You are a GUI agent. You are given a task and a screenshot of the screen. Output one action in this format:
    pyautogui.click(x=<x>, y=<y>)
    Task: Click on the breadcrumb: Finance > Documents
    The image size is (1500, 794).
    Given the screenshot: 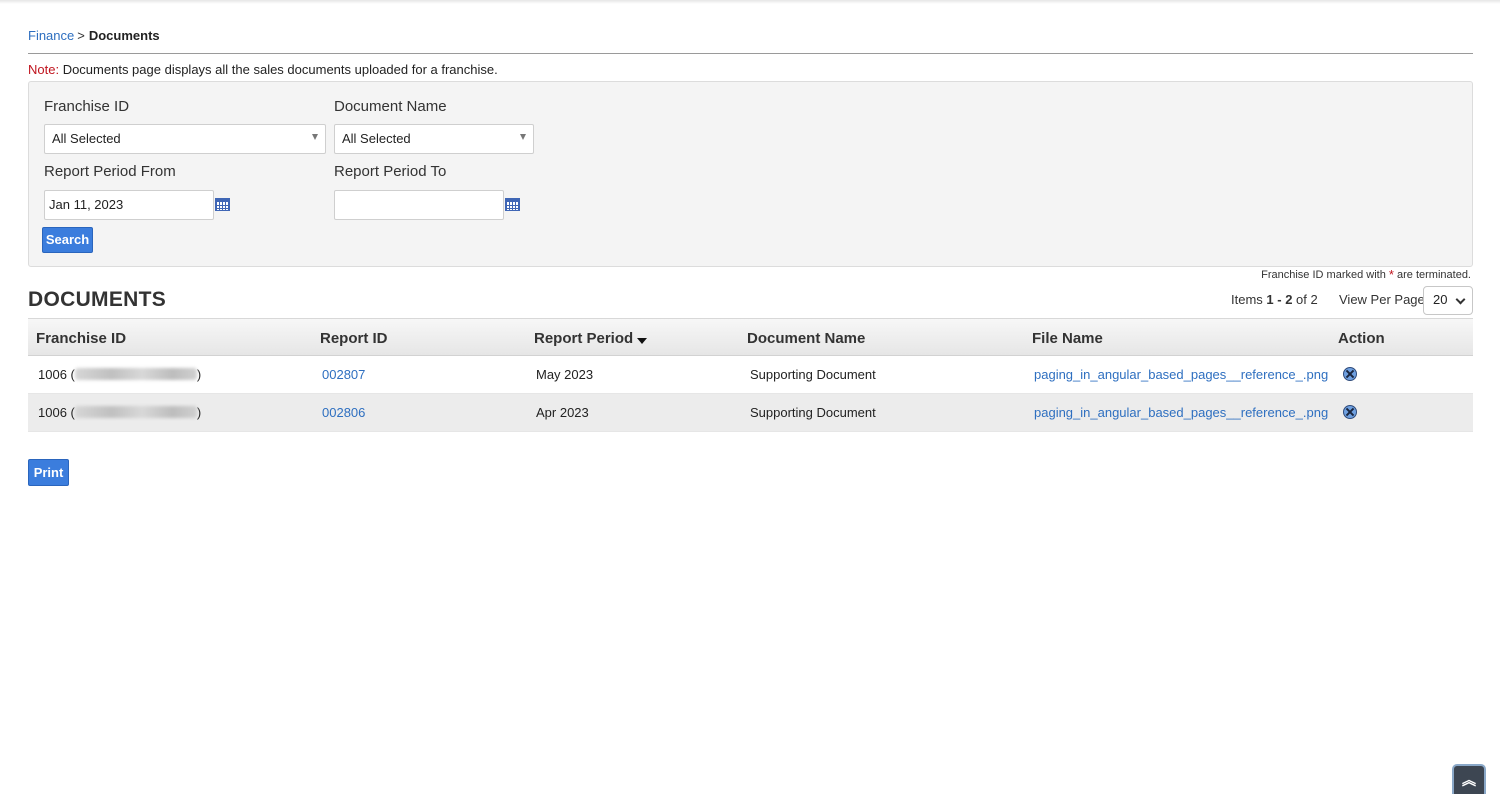 What is the action you would take?
    pyautogui.click(x=94, y=35)
    